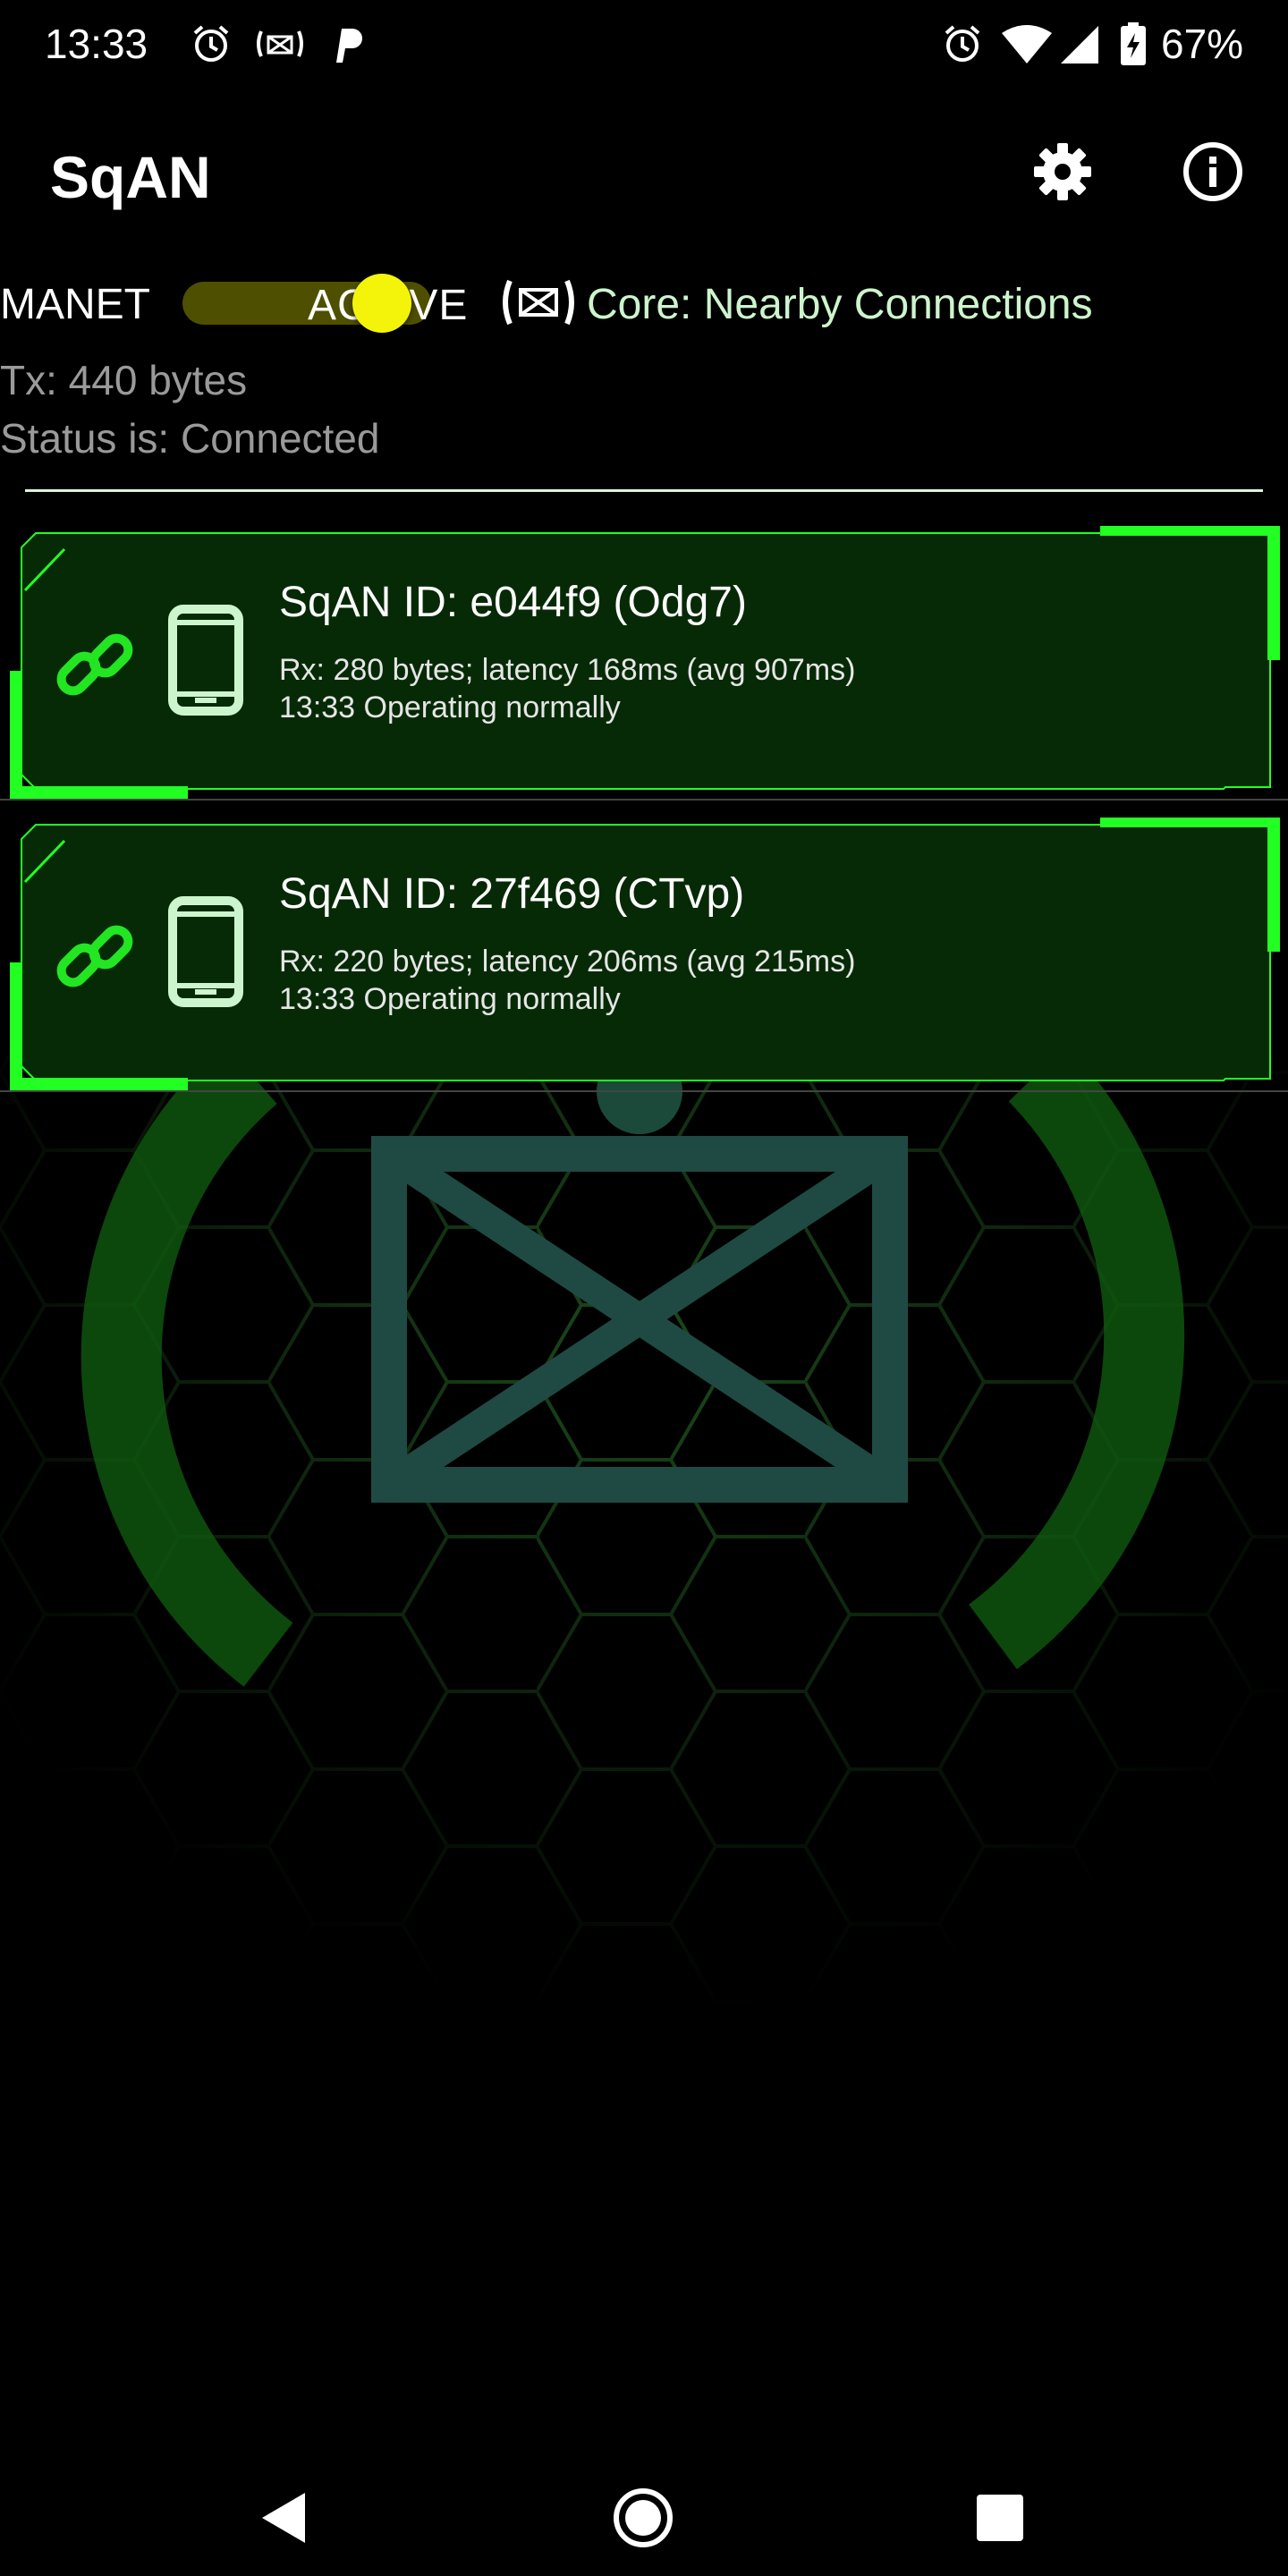 This screenshot has height=2576, width=1288. I want to click on app-title: SqAN, so click(130, 177).